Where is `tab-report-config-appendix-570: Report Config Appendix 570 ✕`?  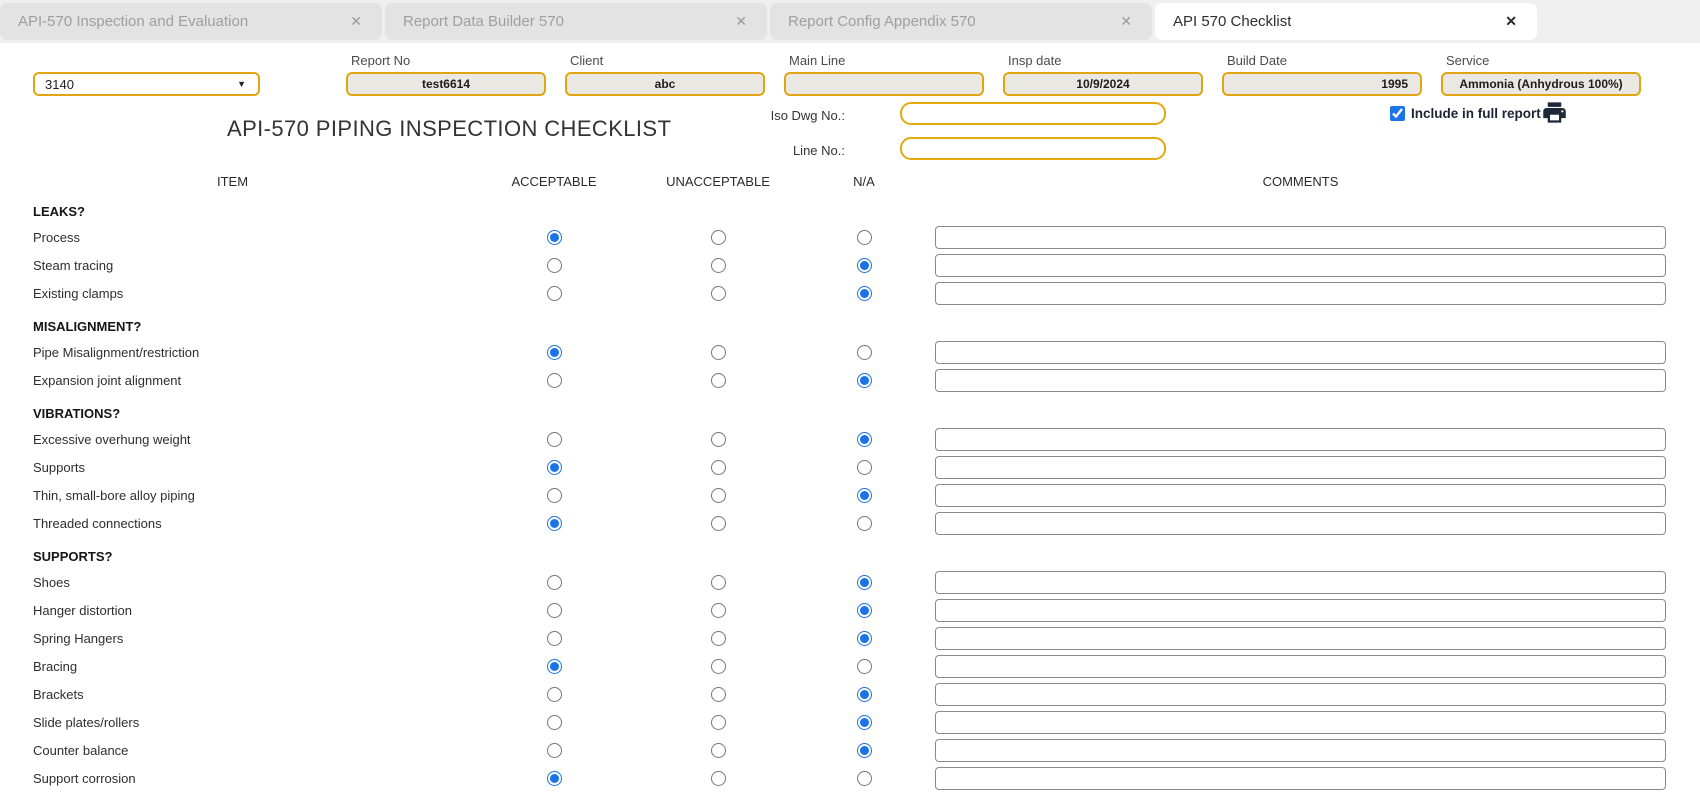
tab-report-config-appendix-570: Report Config Appendix 570 ✕ is located at coordinates (961, 21).